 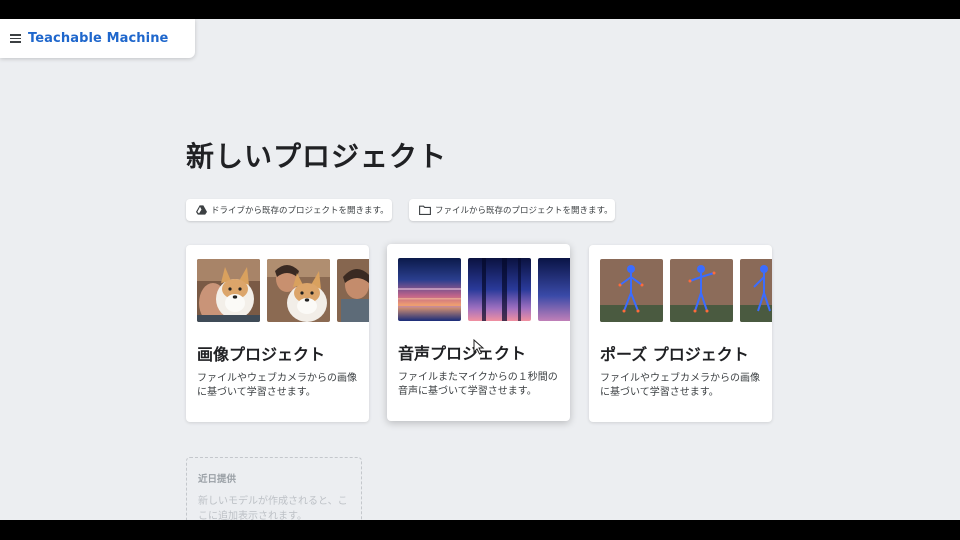 What do you see at coordinates (15, 38) in the screenshot?
I see `menu-icon` at bounding box center [15, 38].